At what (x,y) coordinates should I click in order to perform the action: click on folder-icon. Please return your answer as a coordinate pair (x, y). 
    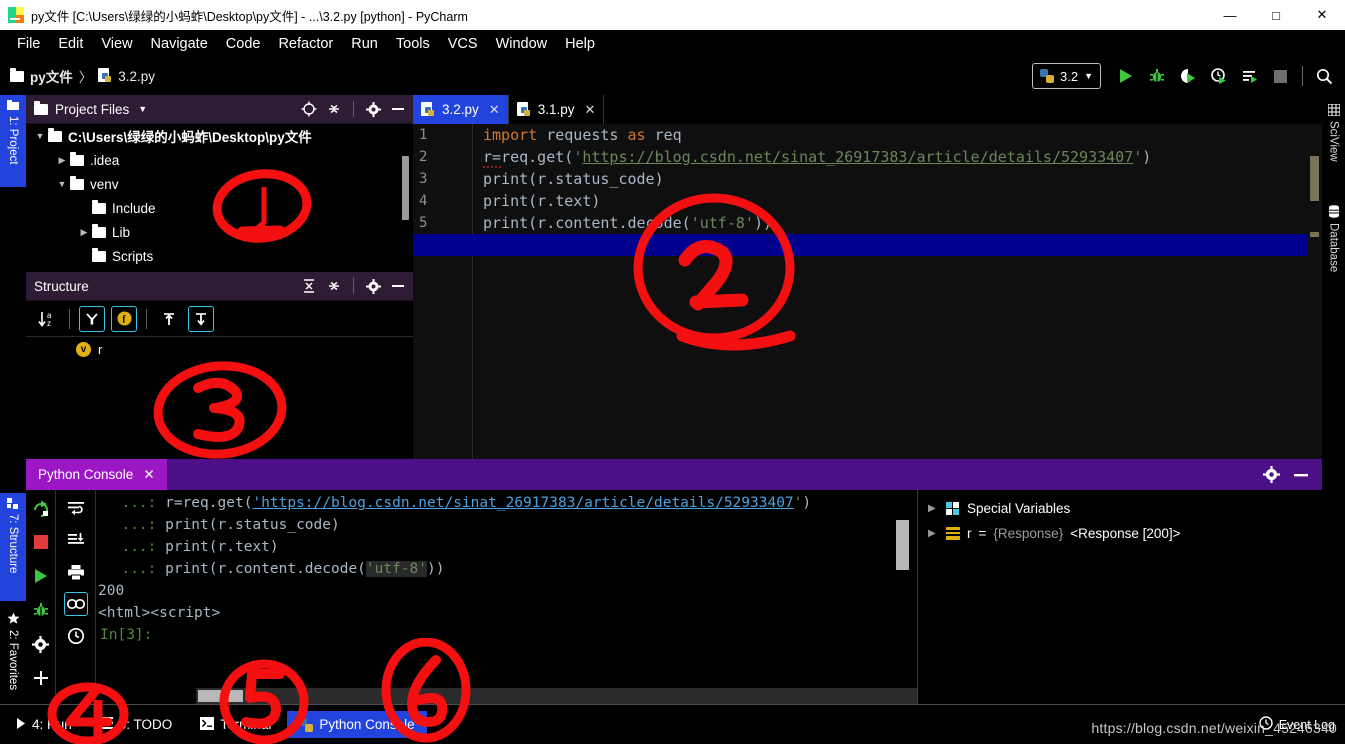
    Looking at the image, I should click on (17, 74).